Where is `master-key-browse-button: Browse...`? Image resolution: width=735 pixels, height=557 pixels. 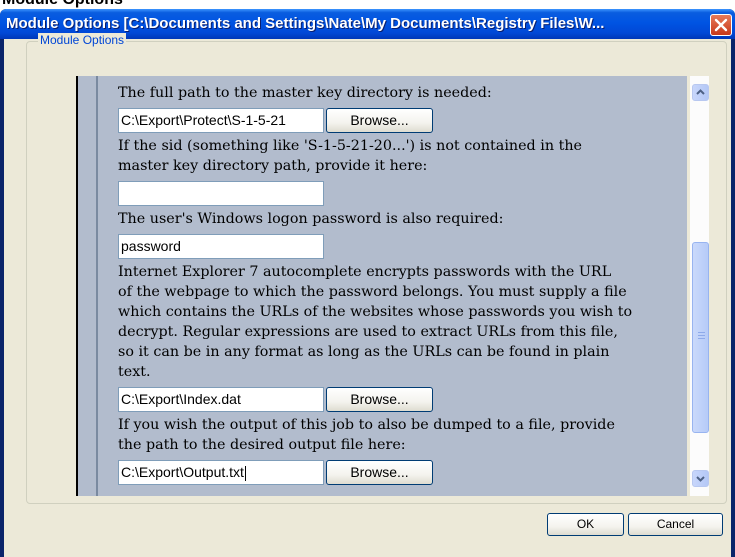 master-key-browse-button: Browse... is located at coordinates (379, 120).